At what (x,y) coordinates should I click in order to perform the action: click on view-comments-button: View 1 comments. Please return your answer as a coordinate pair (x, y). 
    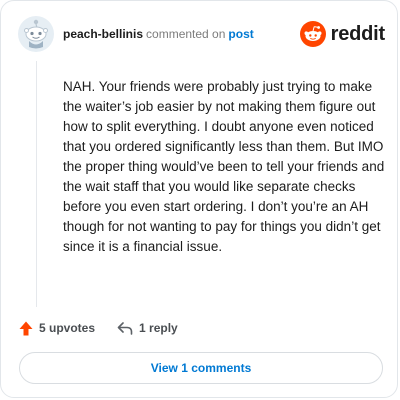
    Looking at the image, I should click on (201, 368).